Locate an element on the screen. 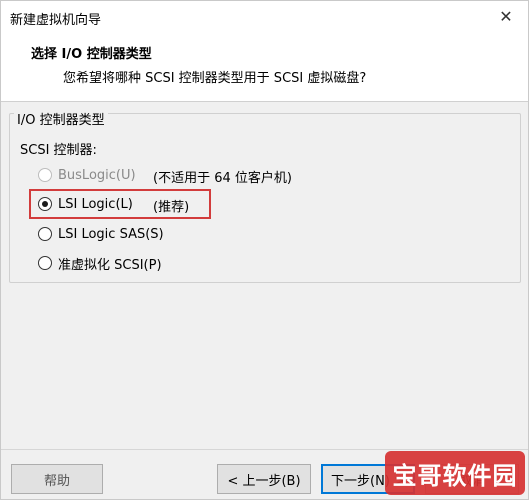  footer-divider is located at coordinates (264, 449).